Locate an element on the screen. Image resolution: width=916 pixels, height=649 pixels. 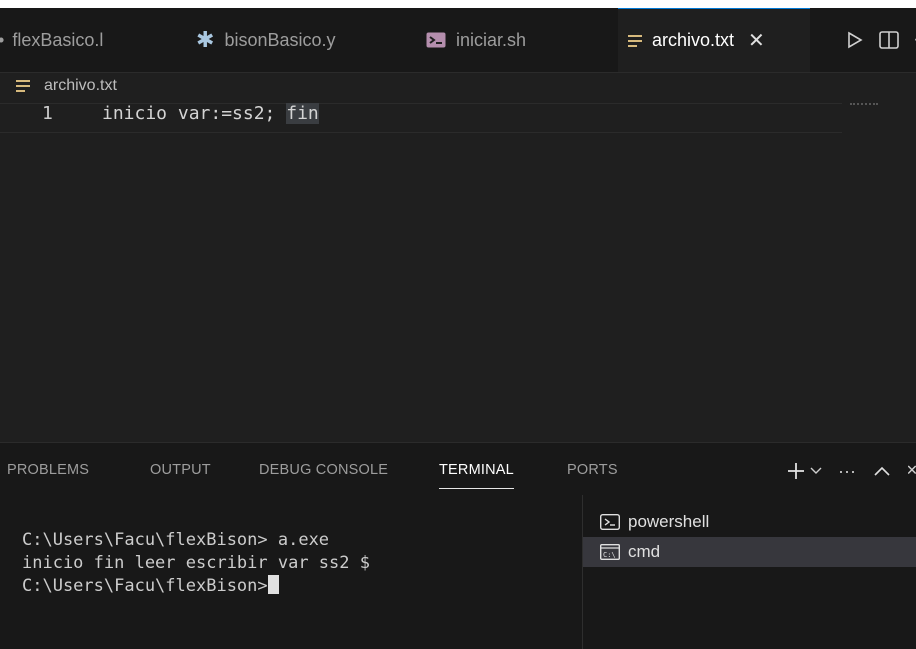
run-icon is located at coordinates (855, 40).